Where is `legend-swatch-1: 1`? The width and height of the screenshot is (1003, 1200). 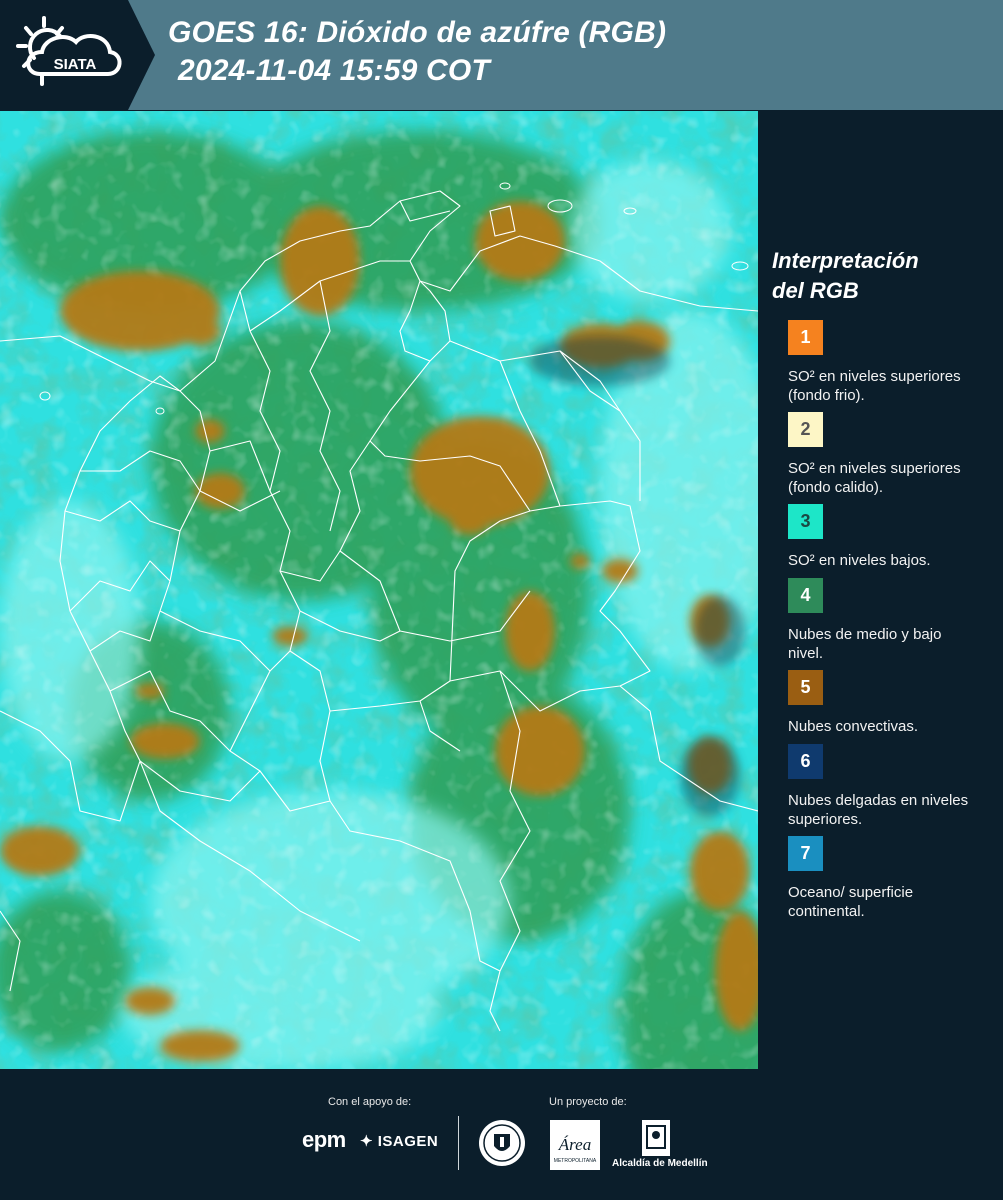
legend-swatch-1: 1 is located at coordinates (805, 337).